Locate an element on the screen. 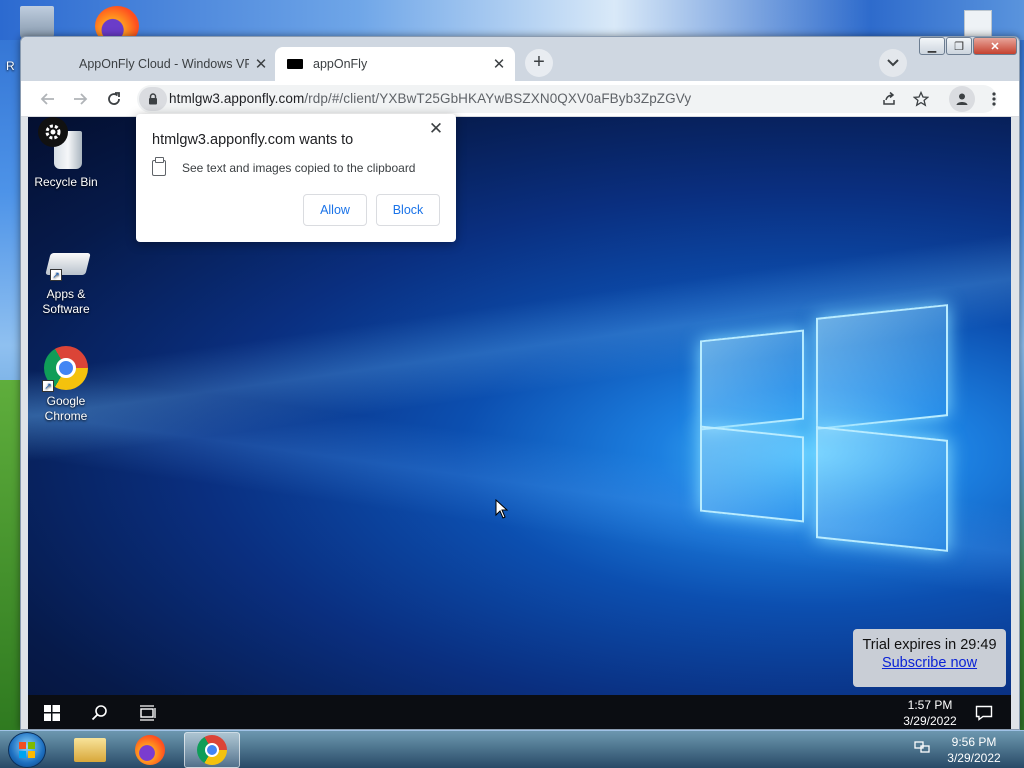  tab-title: appOnFly is located at coordinates (340, 64).